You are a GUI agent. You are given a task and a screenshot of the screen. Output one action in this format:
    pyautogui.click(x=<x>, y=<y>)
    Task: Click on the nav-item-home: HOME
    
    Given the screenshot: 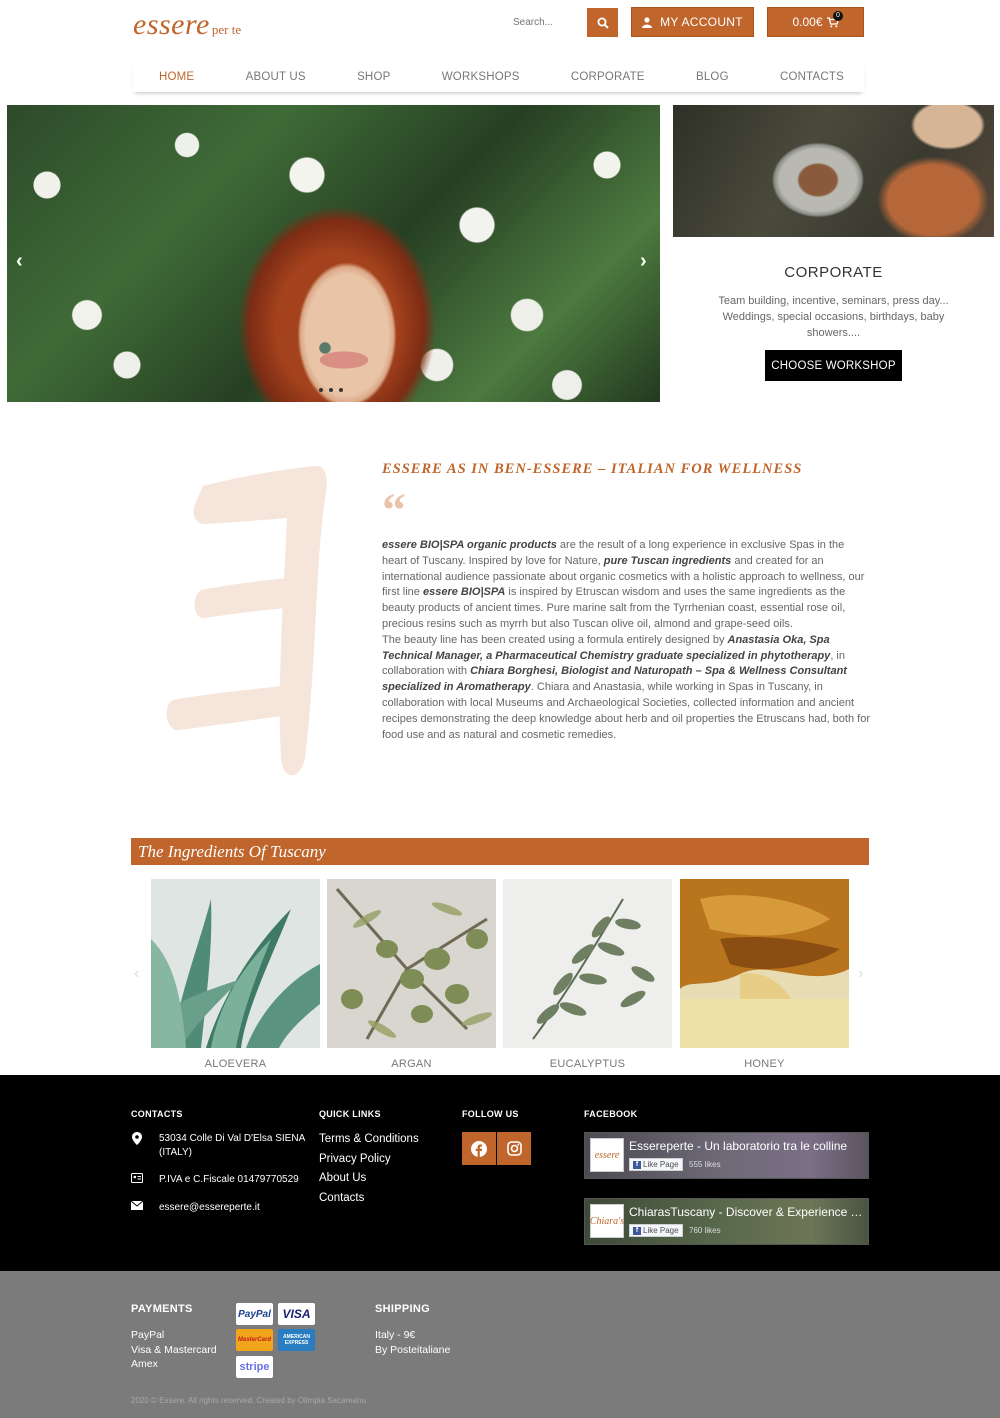 What is the action you would take?
    pyautogui.click(x=176, y=77)
    